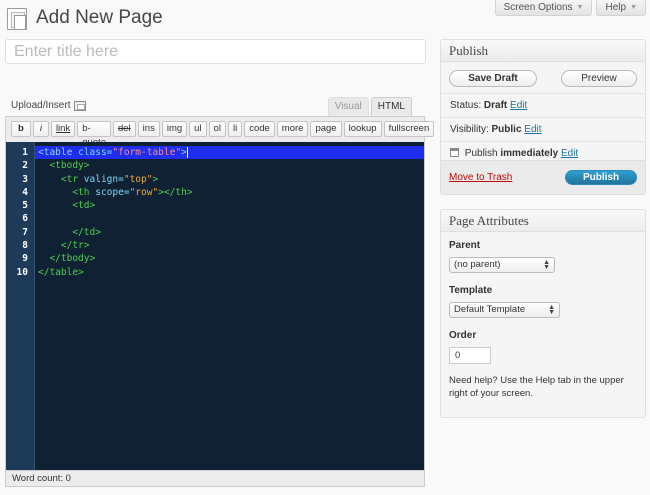  I want to click on line-number: 5, so click(25, 206).